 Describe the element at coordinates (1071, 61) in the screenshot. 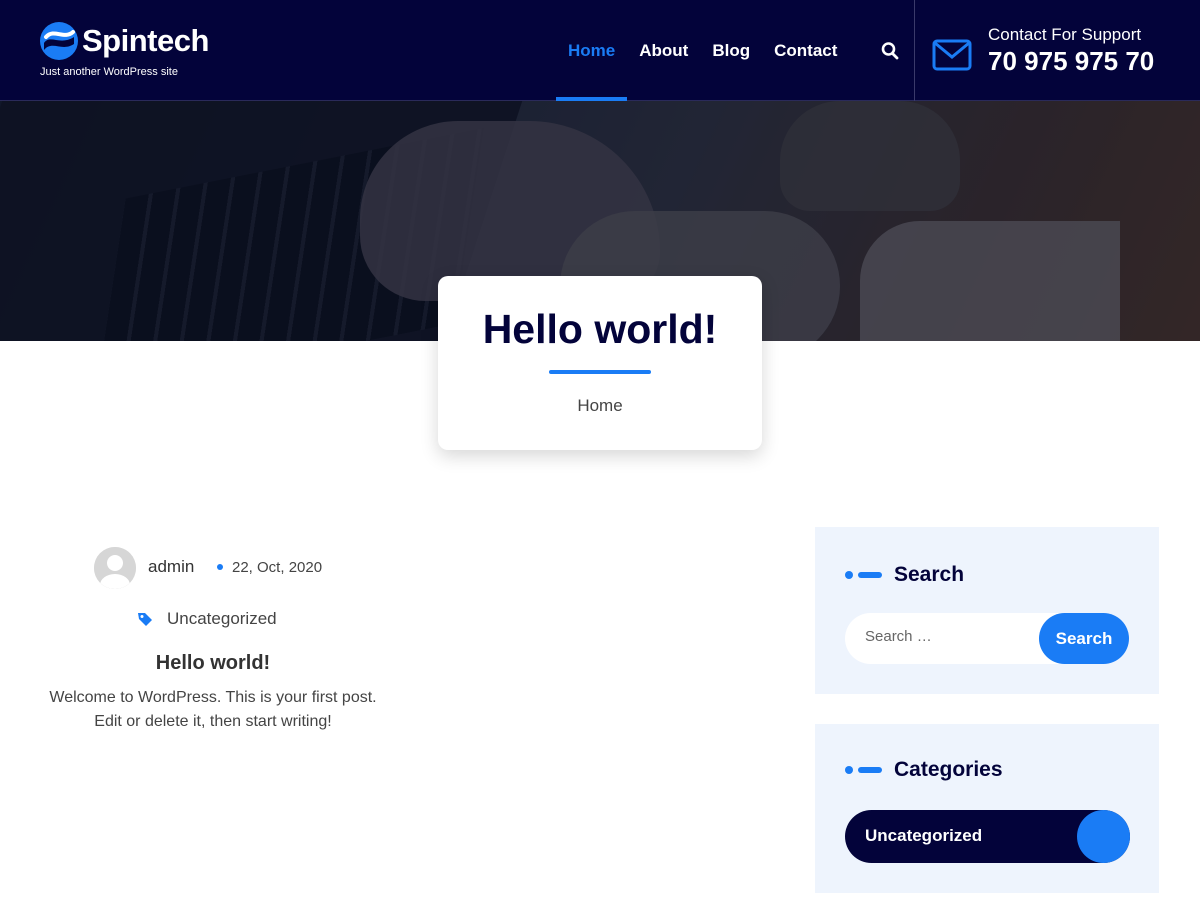

I see `support-phone: 70 975 975 70` at that location.